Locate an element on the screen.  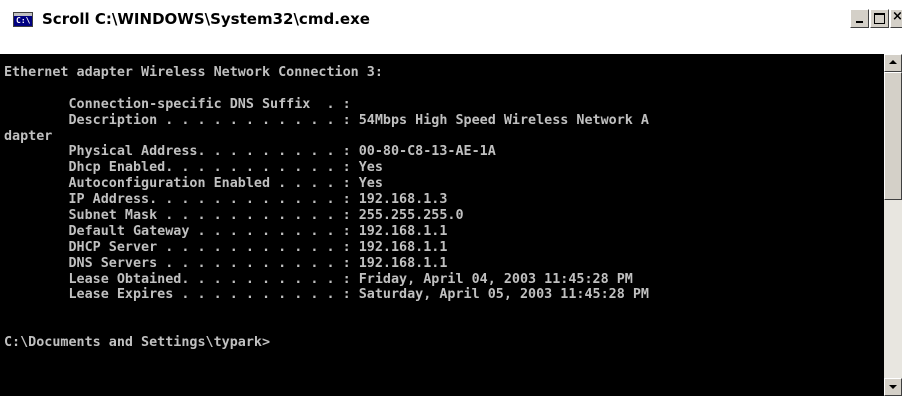
cmd-icon: C:\ is located at coordinates (23, 19).